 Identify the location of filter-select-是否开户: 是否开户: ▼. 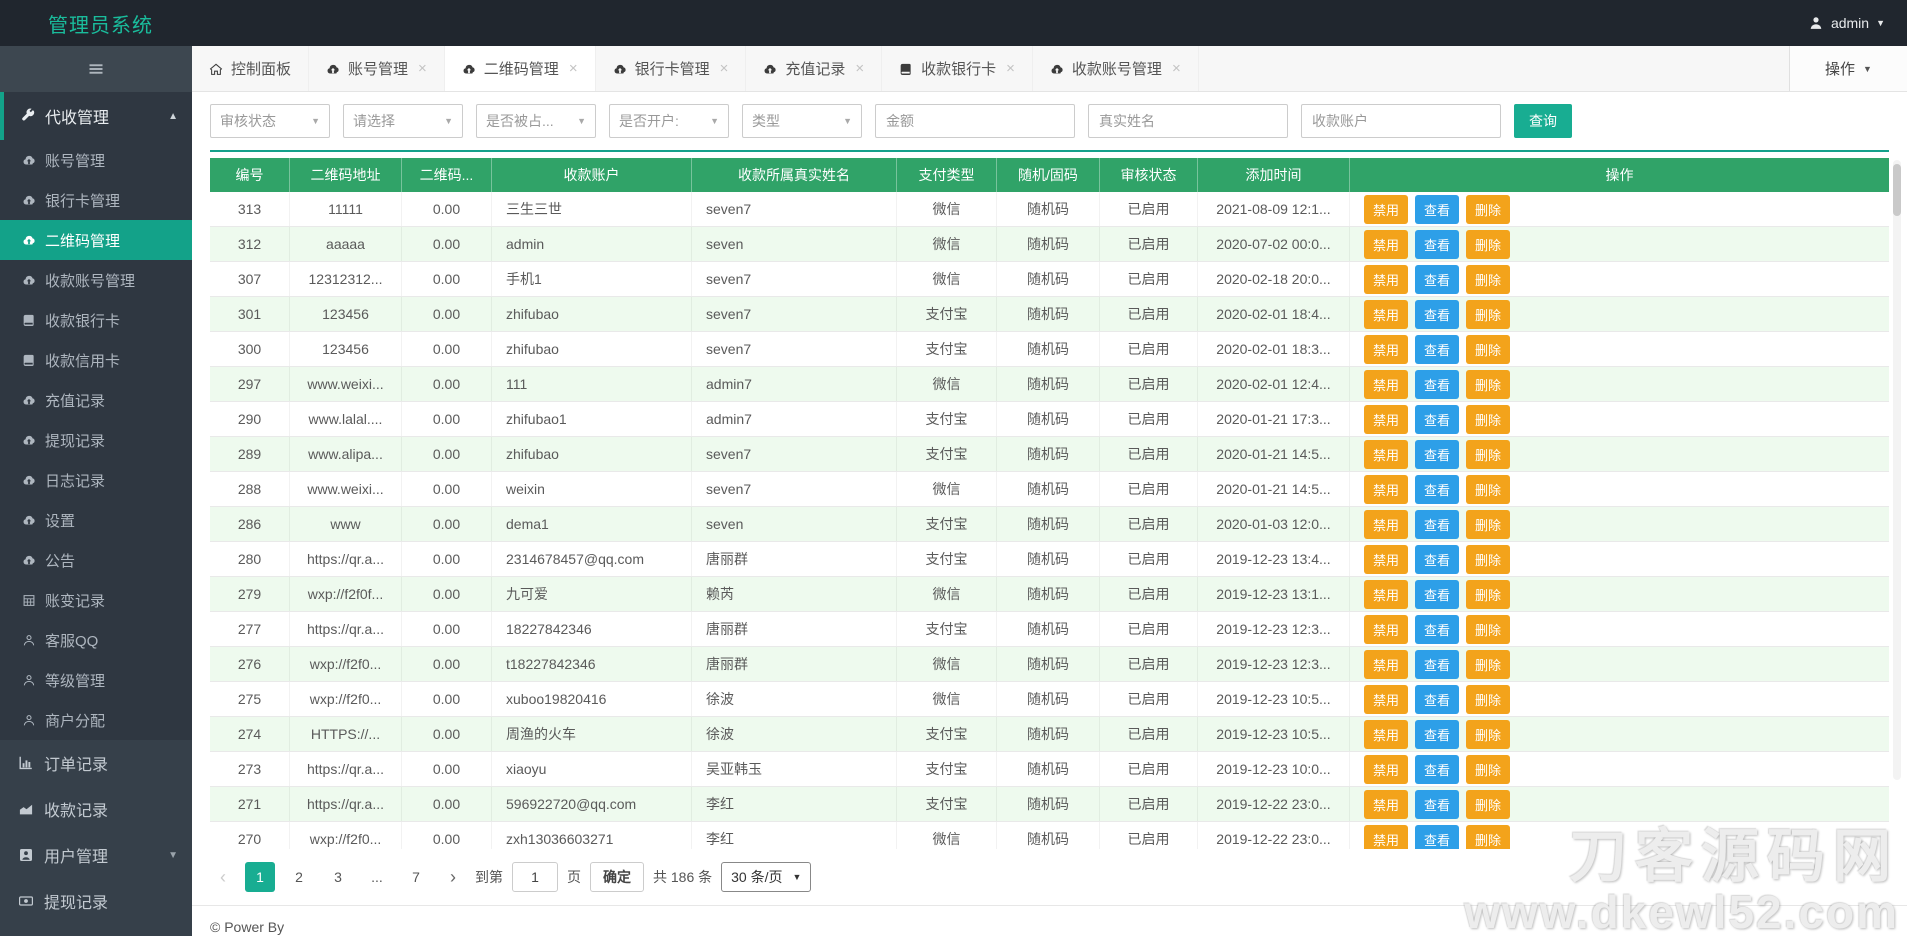
(669, 121).